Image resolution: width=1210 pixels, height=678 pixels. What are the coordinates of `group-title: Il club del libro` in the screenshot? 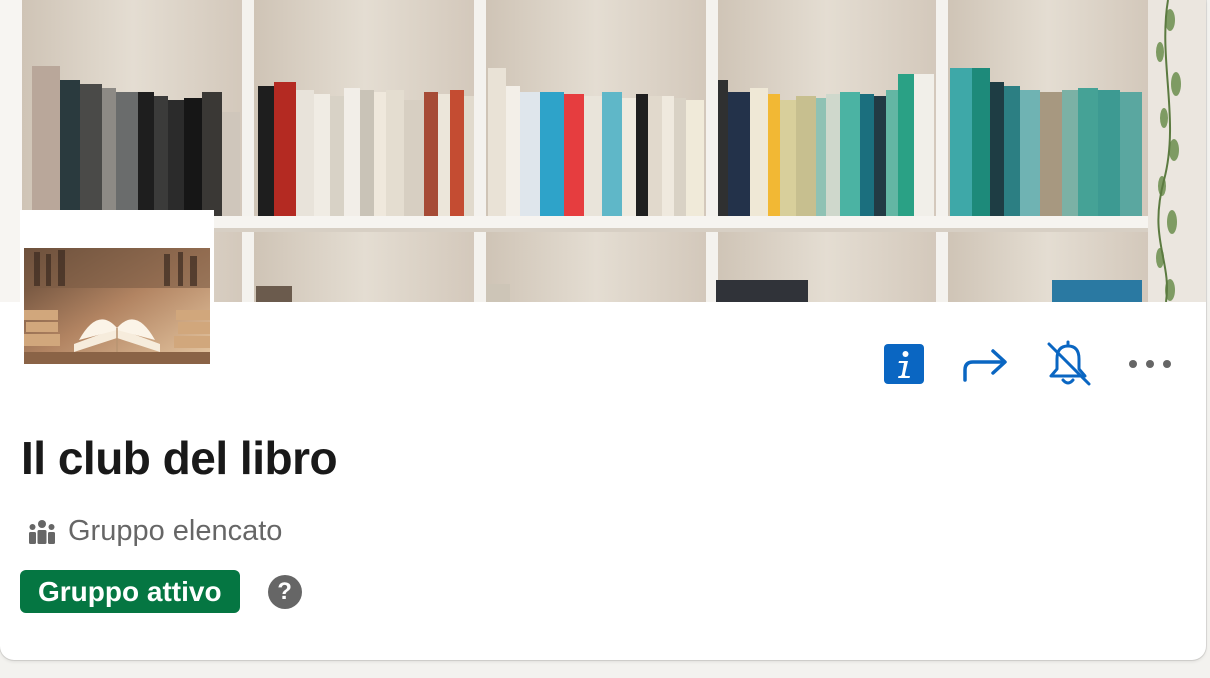 It's located at (179, 458).